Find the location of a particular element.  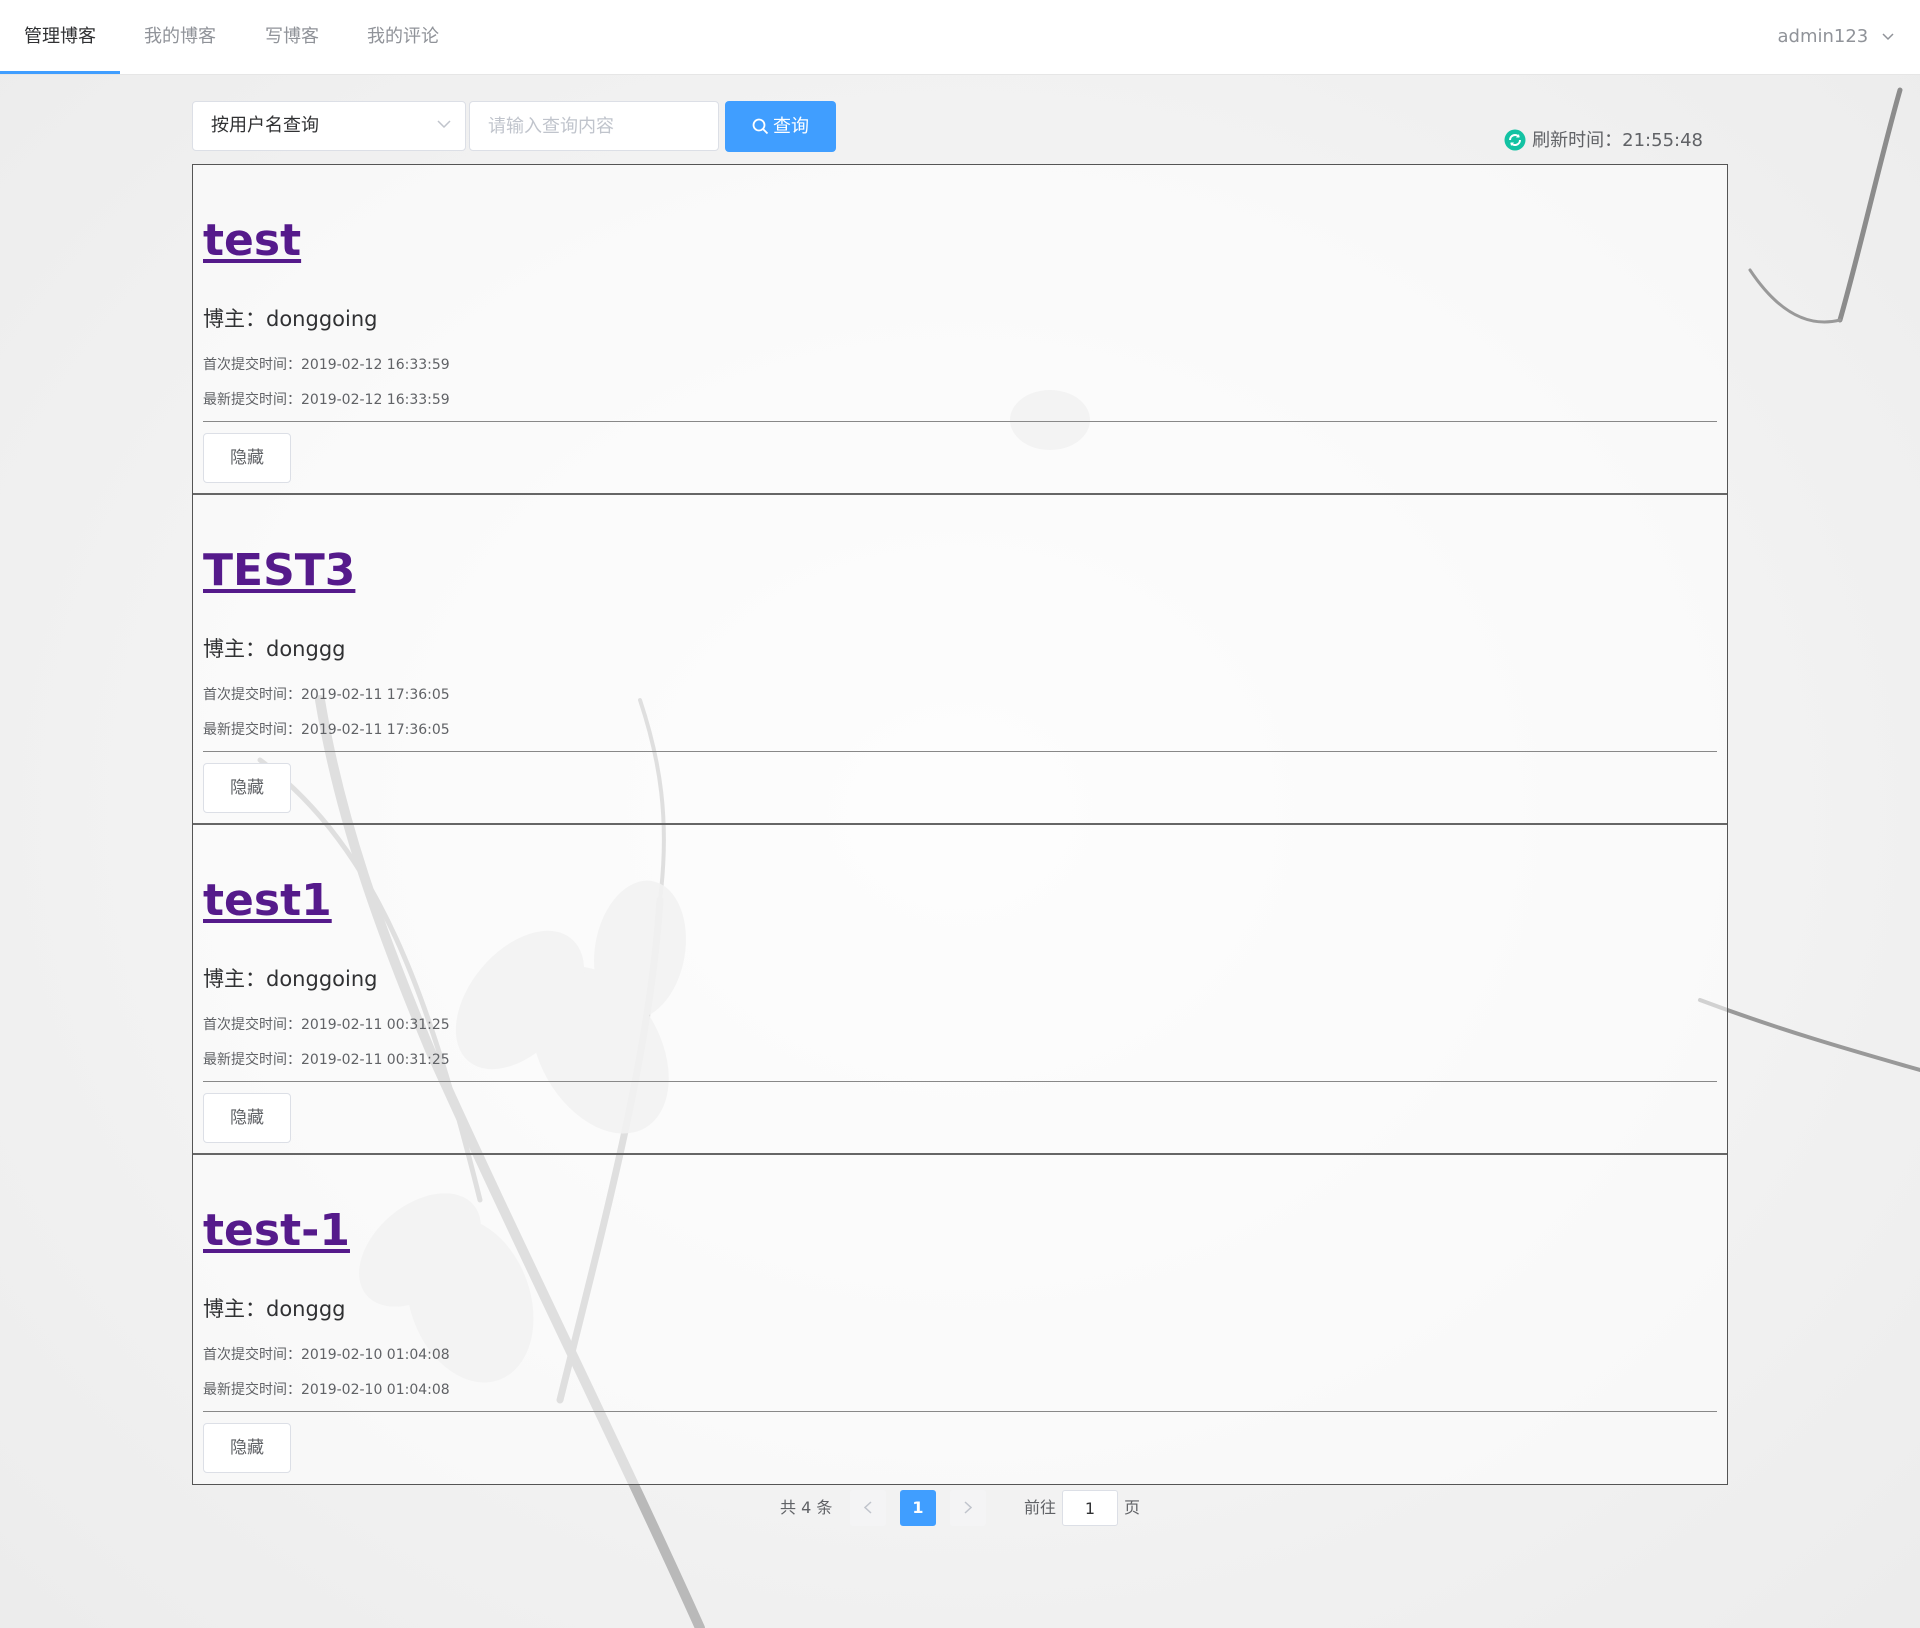

tab-write-blog: 写博客 is located at coordinates (292, 37).